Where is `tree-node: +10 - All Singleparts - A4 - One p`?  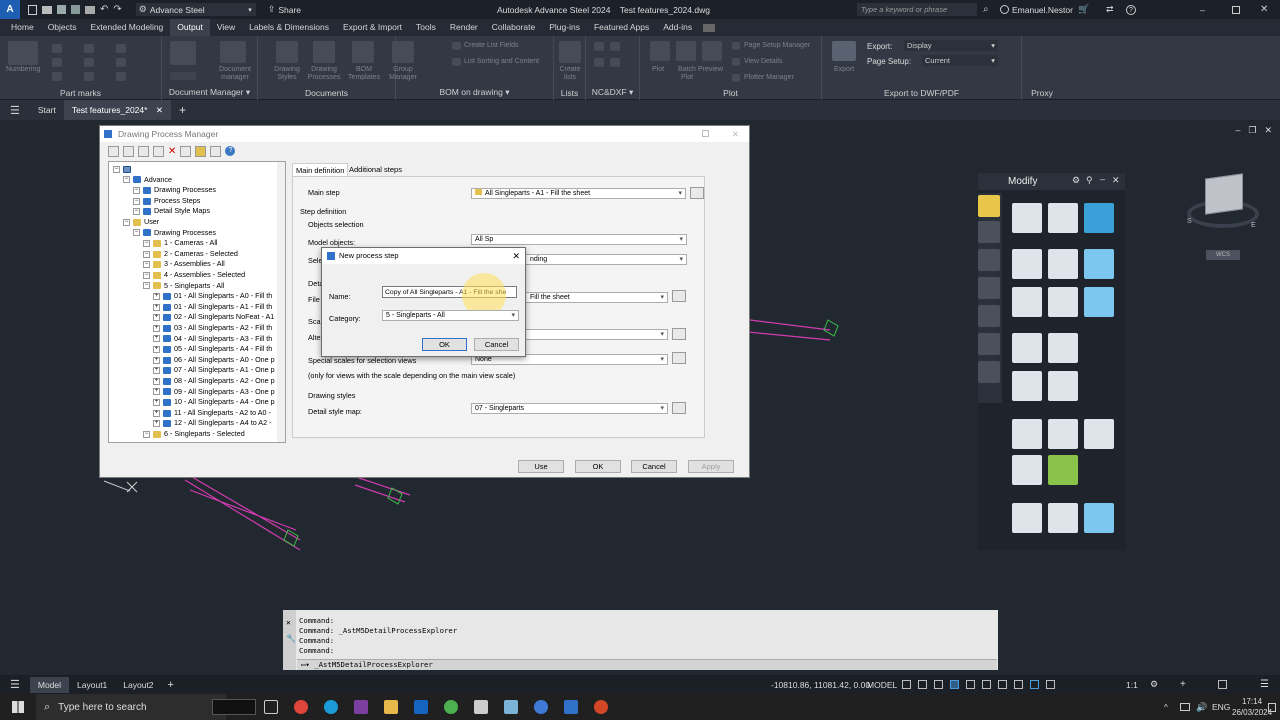 tree-node: +10 - All Singleparts - A4 - One p is located at coordinates (214, 402).